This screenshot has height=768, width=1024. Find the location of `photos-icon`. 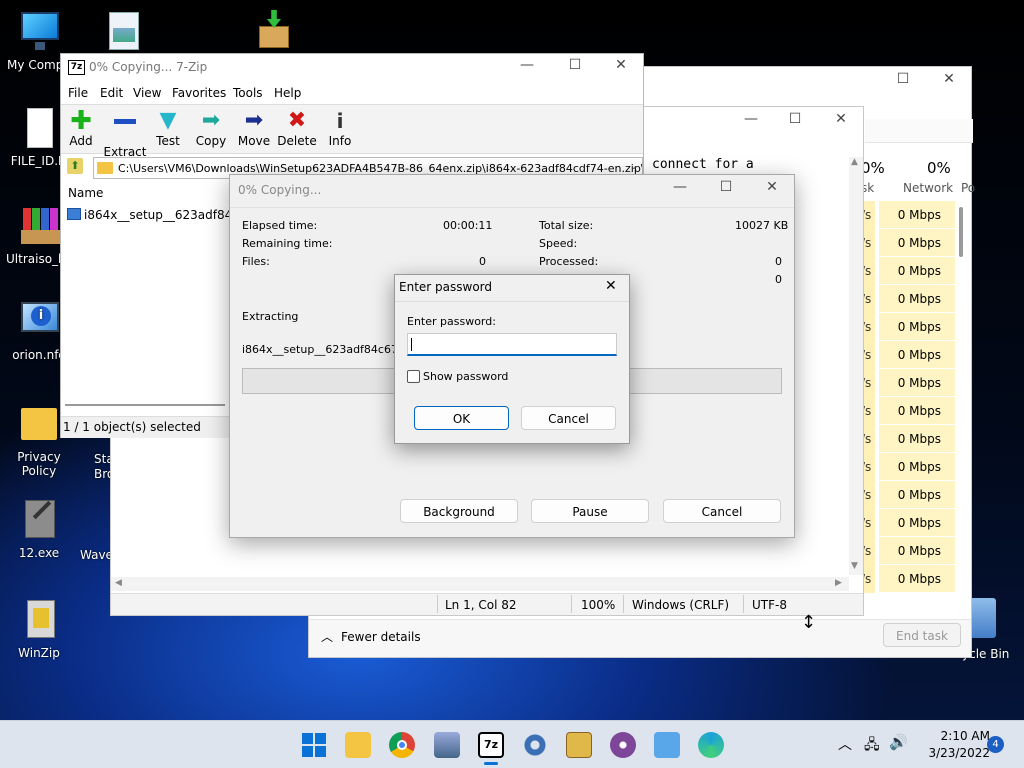

photos-icon is located at coordinates (447, 745).